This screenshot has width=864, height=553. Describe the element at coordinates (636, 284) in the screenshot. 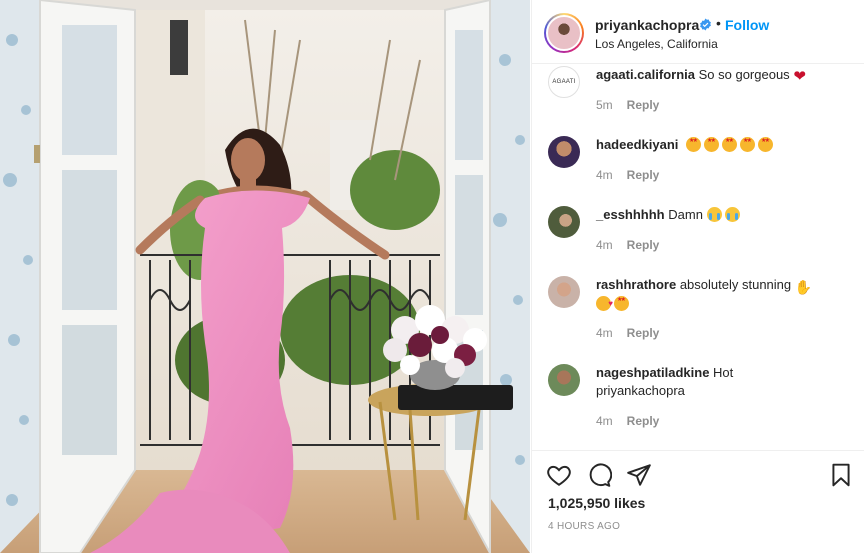

I see `commenter-username: rashhrathore` at that location.